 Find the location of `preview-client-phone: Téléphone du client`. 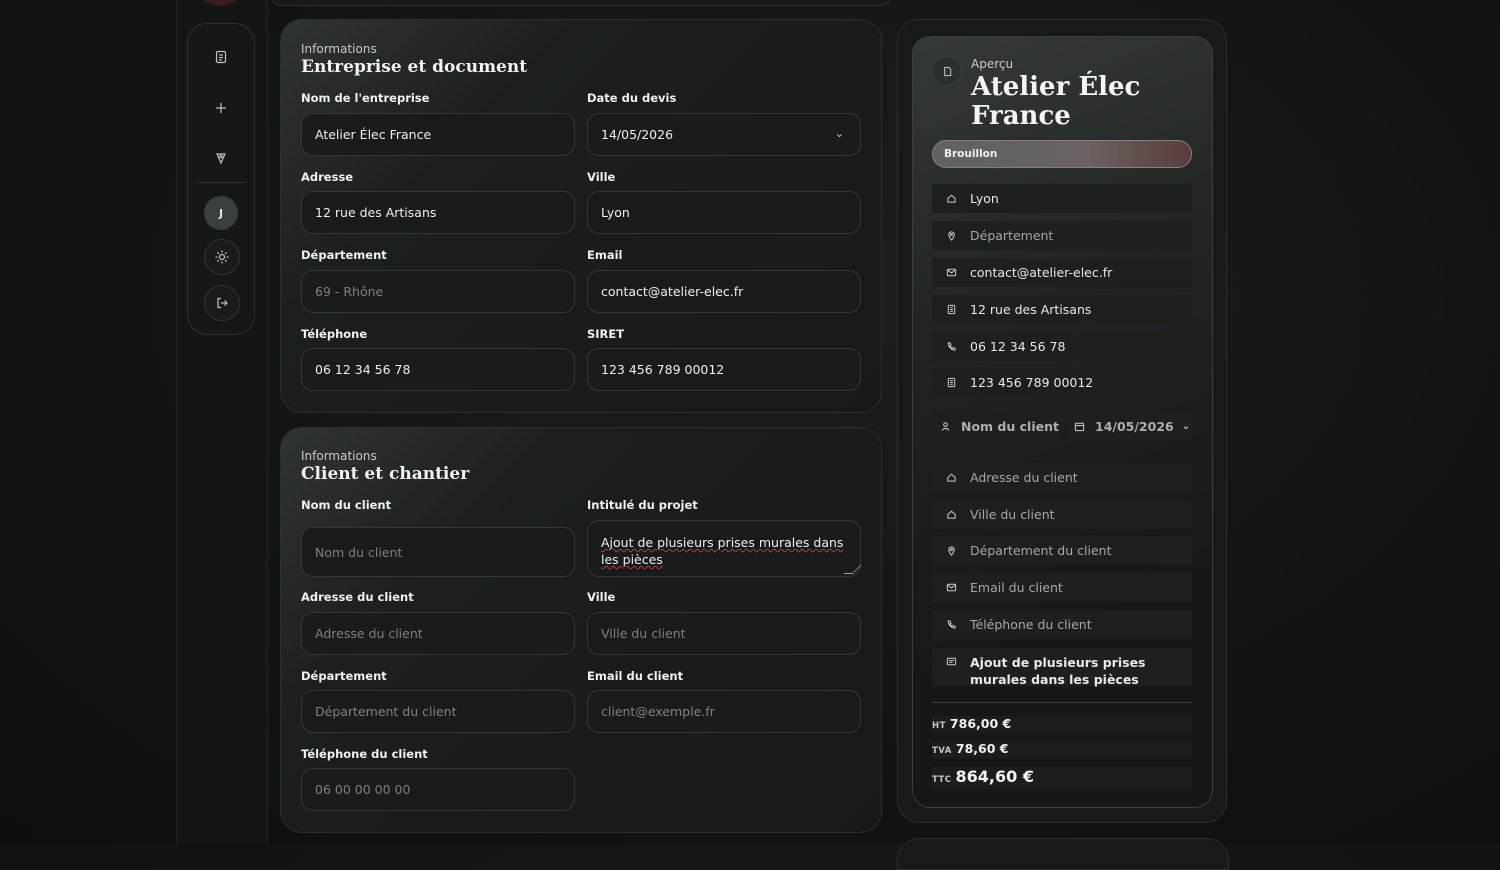

preview-client-phone: Téléphone du client is located at coordinates (1031, 624).